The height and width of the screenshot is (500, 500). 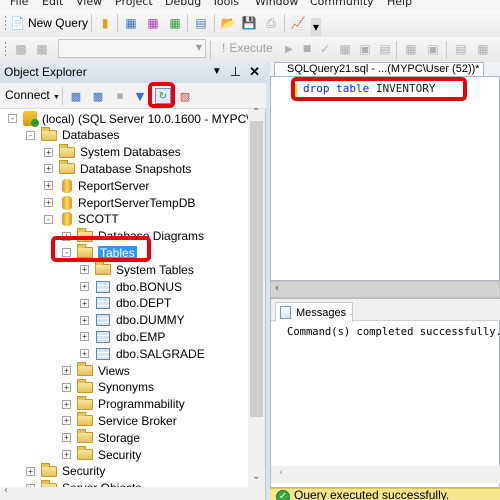 What do you see at coordinates (433, 49) in the screenshot?
I see `client-statistics-button: ▣` at bounding box center [433, 49].